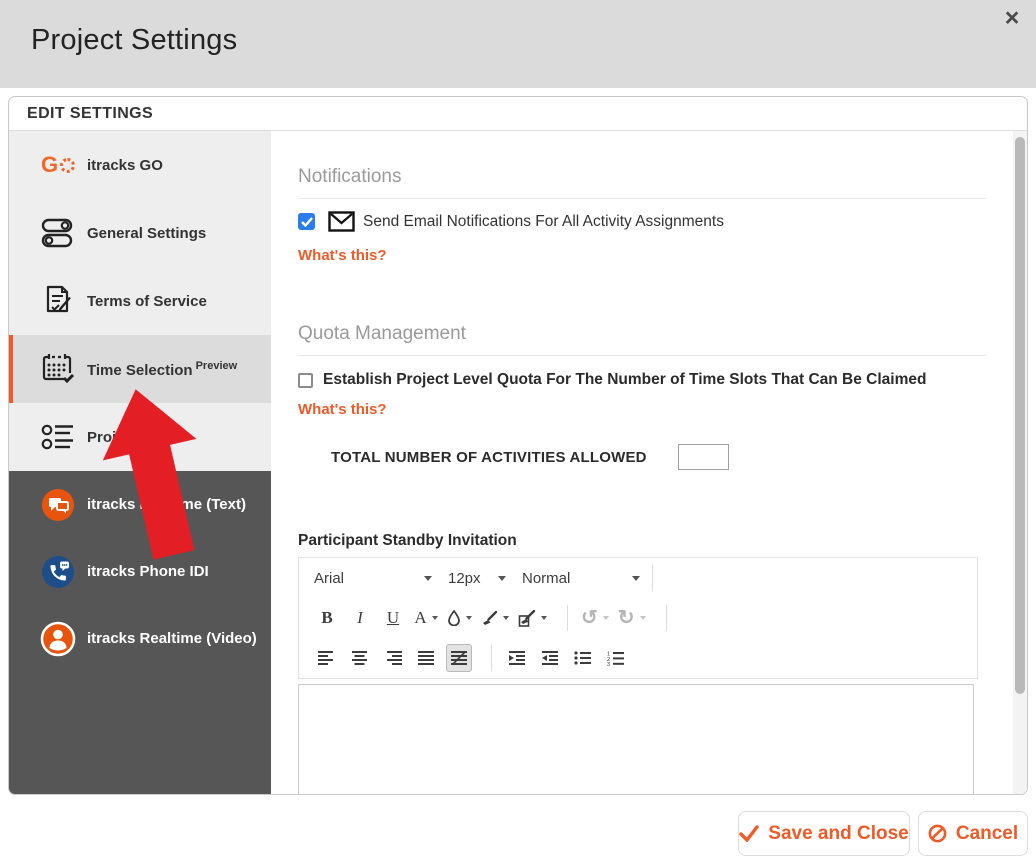  I want to click on outdent-button, so click(550, 658).